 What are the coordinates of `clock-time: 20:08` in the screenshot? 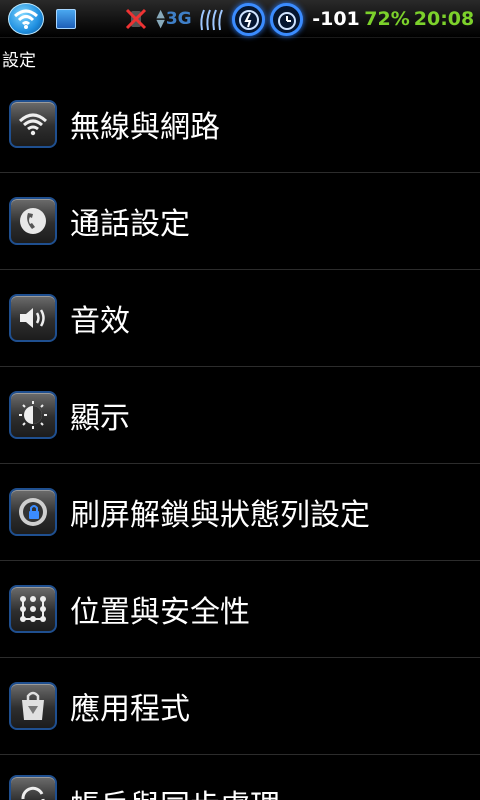 It's located at (444, 19).